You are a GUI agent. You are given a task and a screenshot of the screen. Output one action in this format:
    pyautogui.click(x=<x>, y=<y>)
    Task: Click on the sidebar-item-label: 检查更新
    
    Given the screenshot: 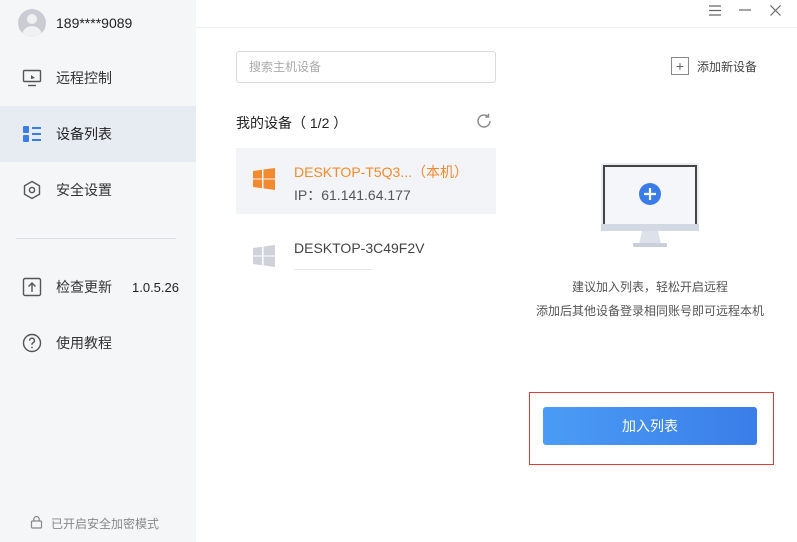 What is the action you would take?
    pyautogui.click(x=84, y=287)
    